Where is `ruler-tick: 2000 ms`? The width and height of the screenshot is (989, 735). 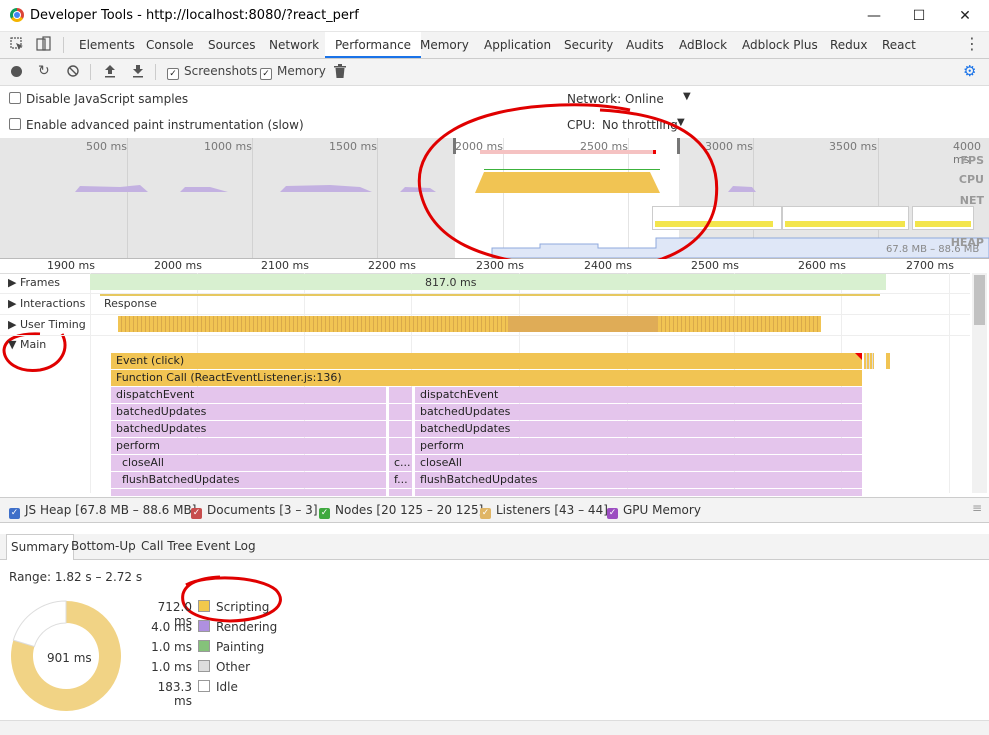
ruler-tick: 2000 ms is located at coordinates (178, 265).